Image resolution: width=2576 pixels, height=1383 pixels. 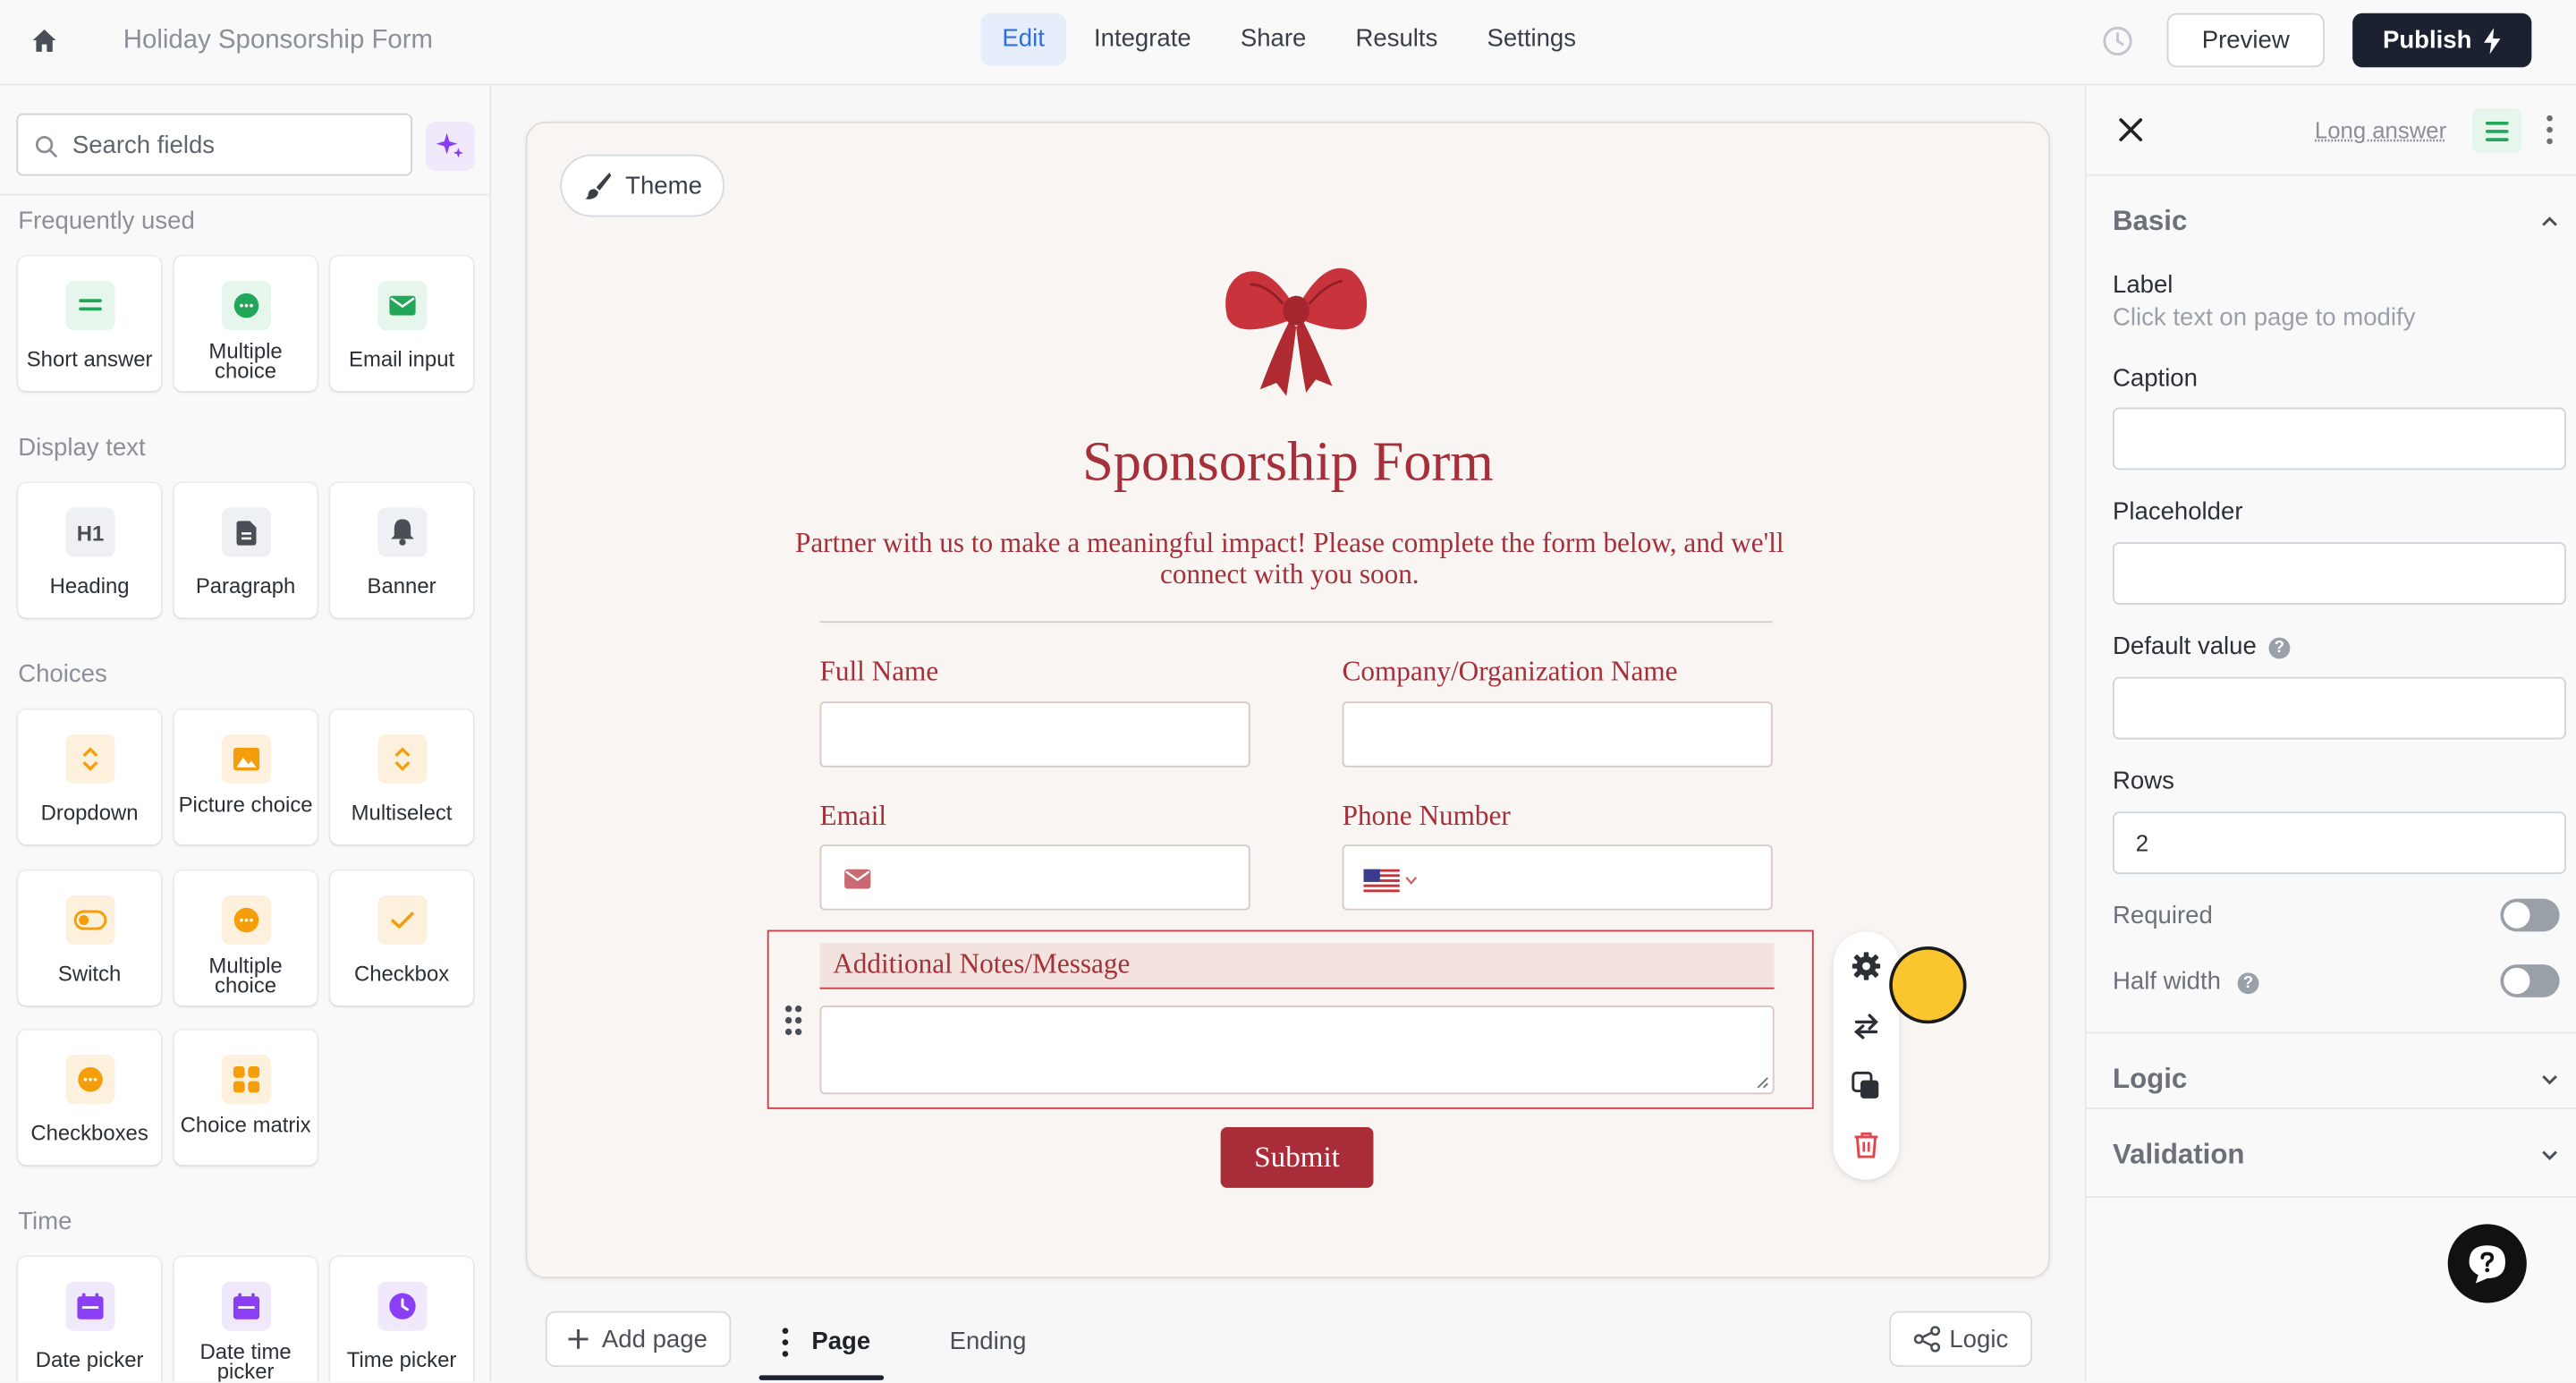 What do you see at coordinates (401, 974) in the screenshot?
I see `tile-label: Checkbox` at bounding box center [401, 974].